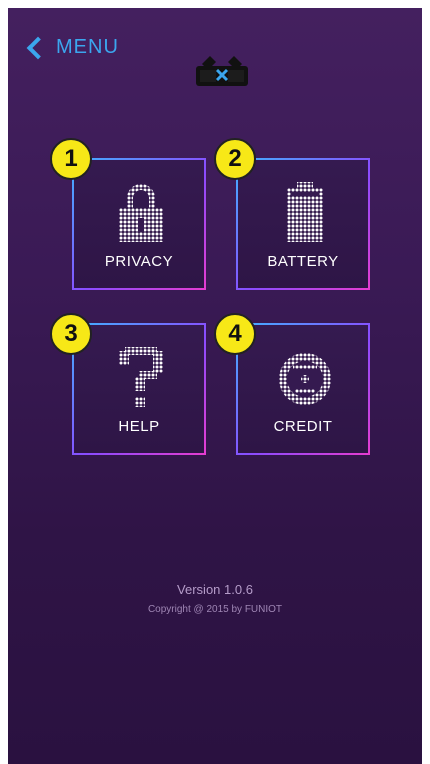  I want to click on chevron-left-icon, so click(38, 47).